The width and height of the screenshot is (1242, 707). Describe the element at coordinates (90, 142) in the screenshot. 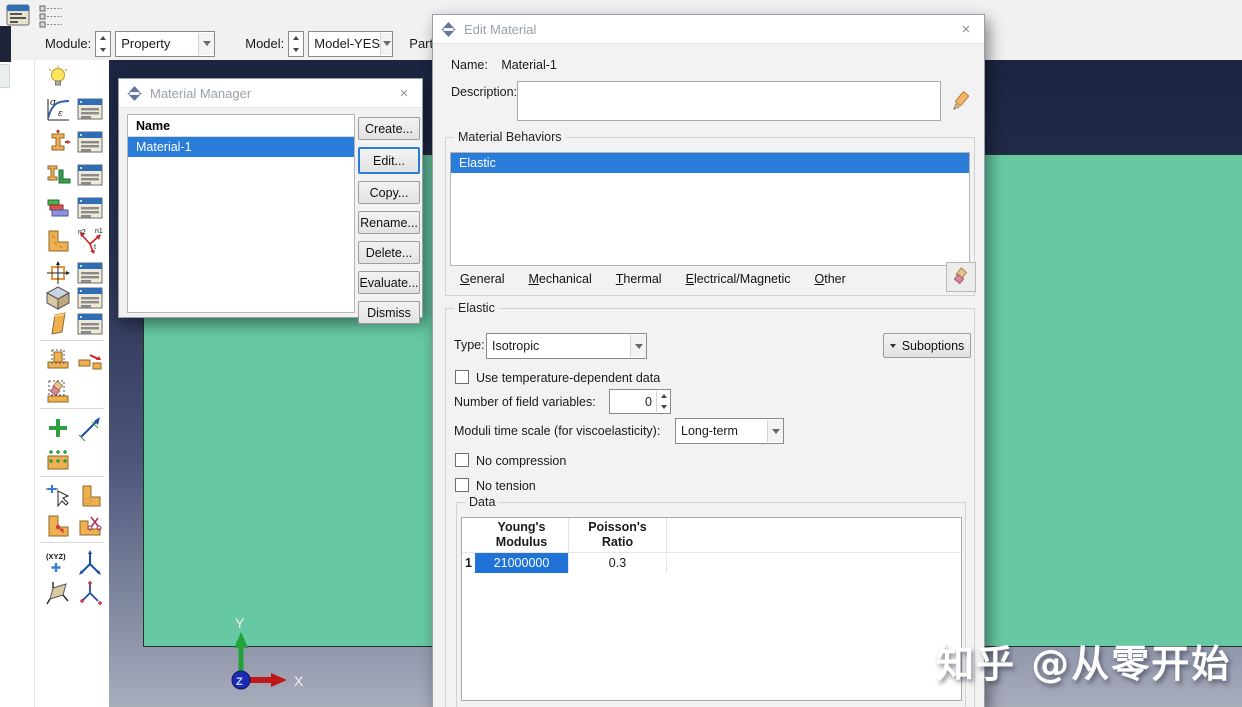

I see `section-manager-icon` at that location.